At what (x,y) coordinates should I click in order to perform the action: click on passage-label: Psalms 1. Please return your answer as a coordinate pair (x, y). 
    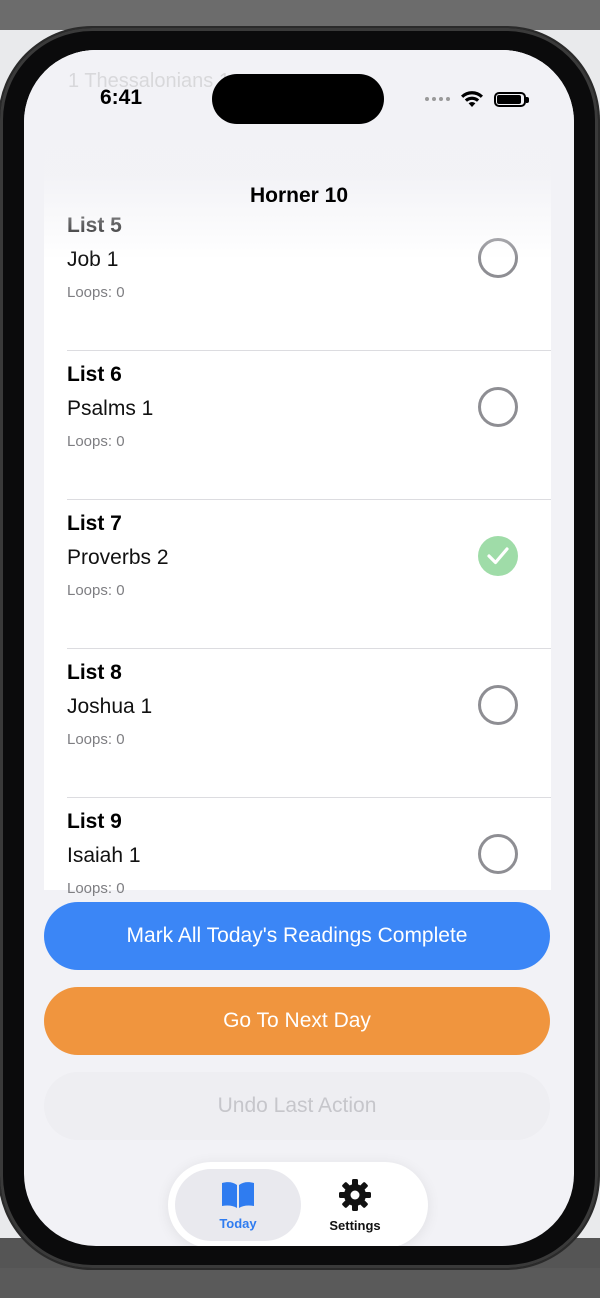
    Looking at the image, I should click on (110, 408).